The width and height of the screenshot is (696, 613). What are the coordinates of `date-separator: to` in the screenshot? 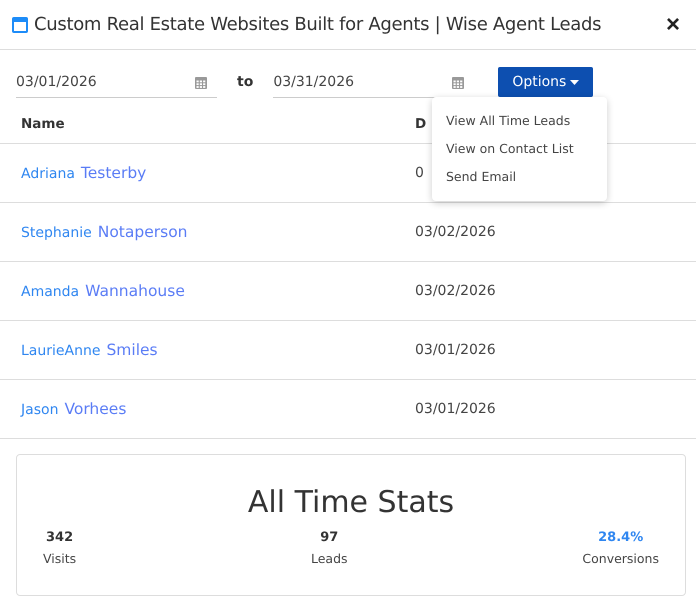 It's located at (245, 82).